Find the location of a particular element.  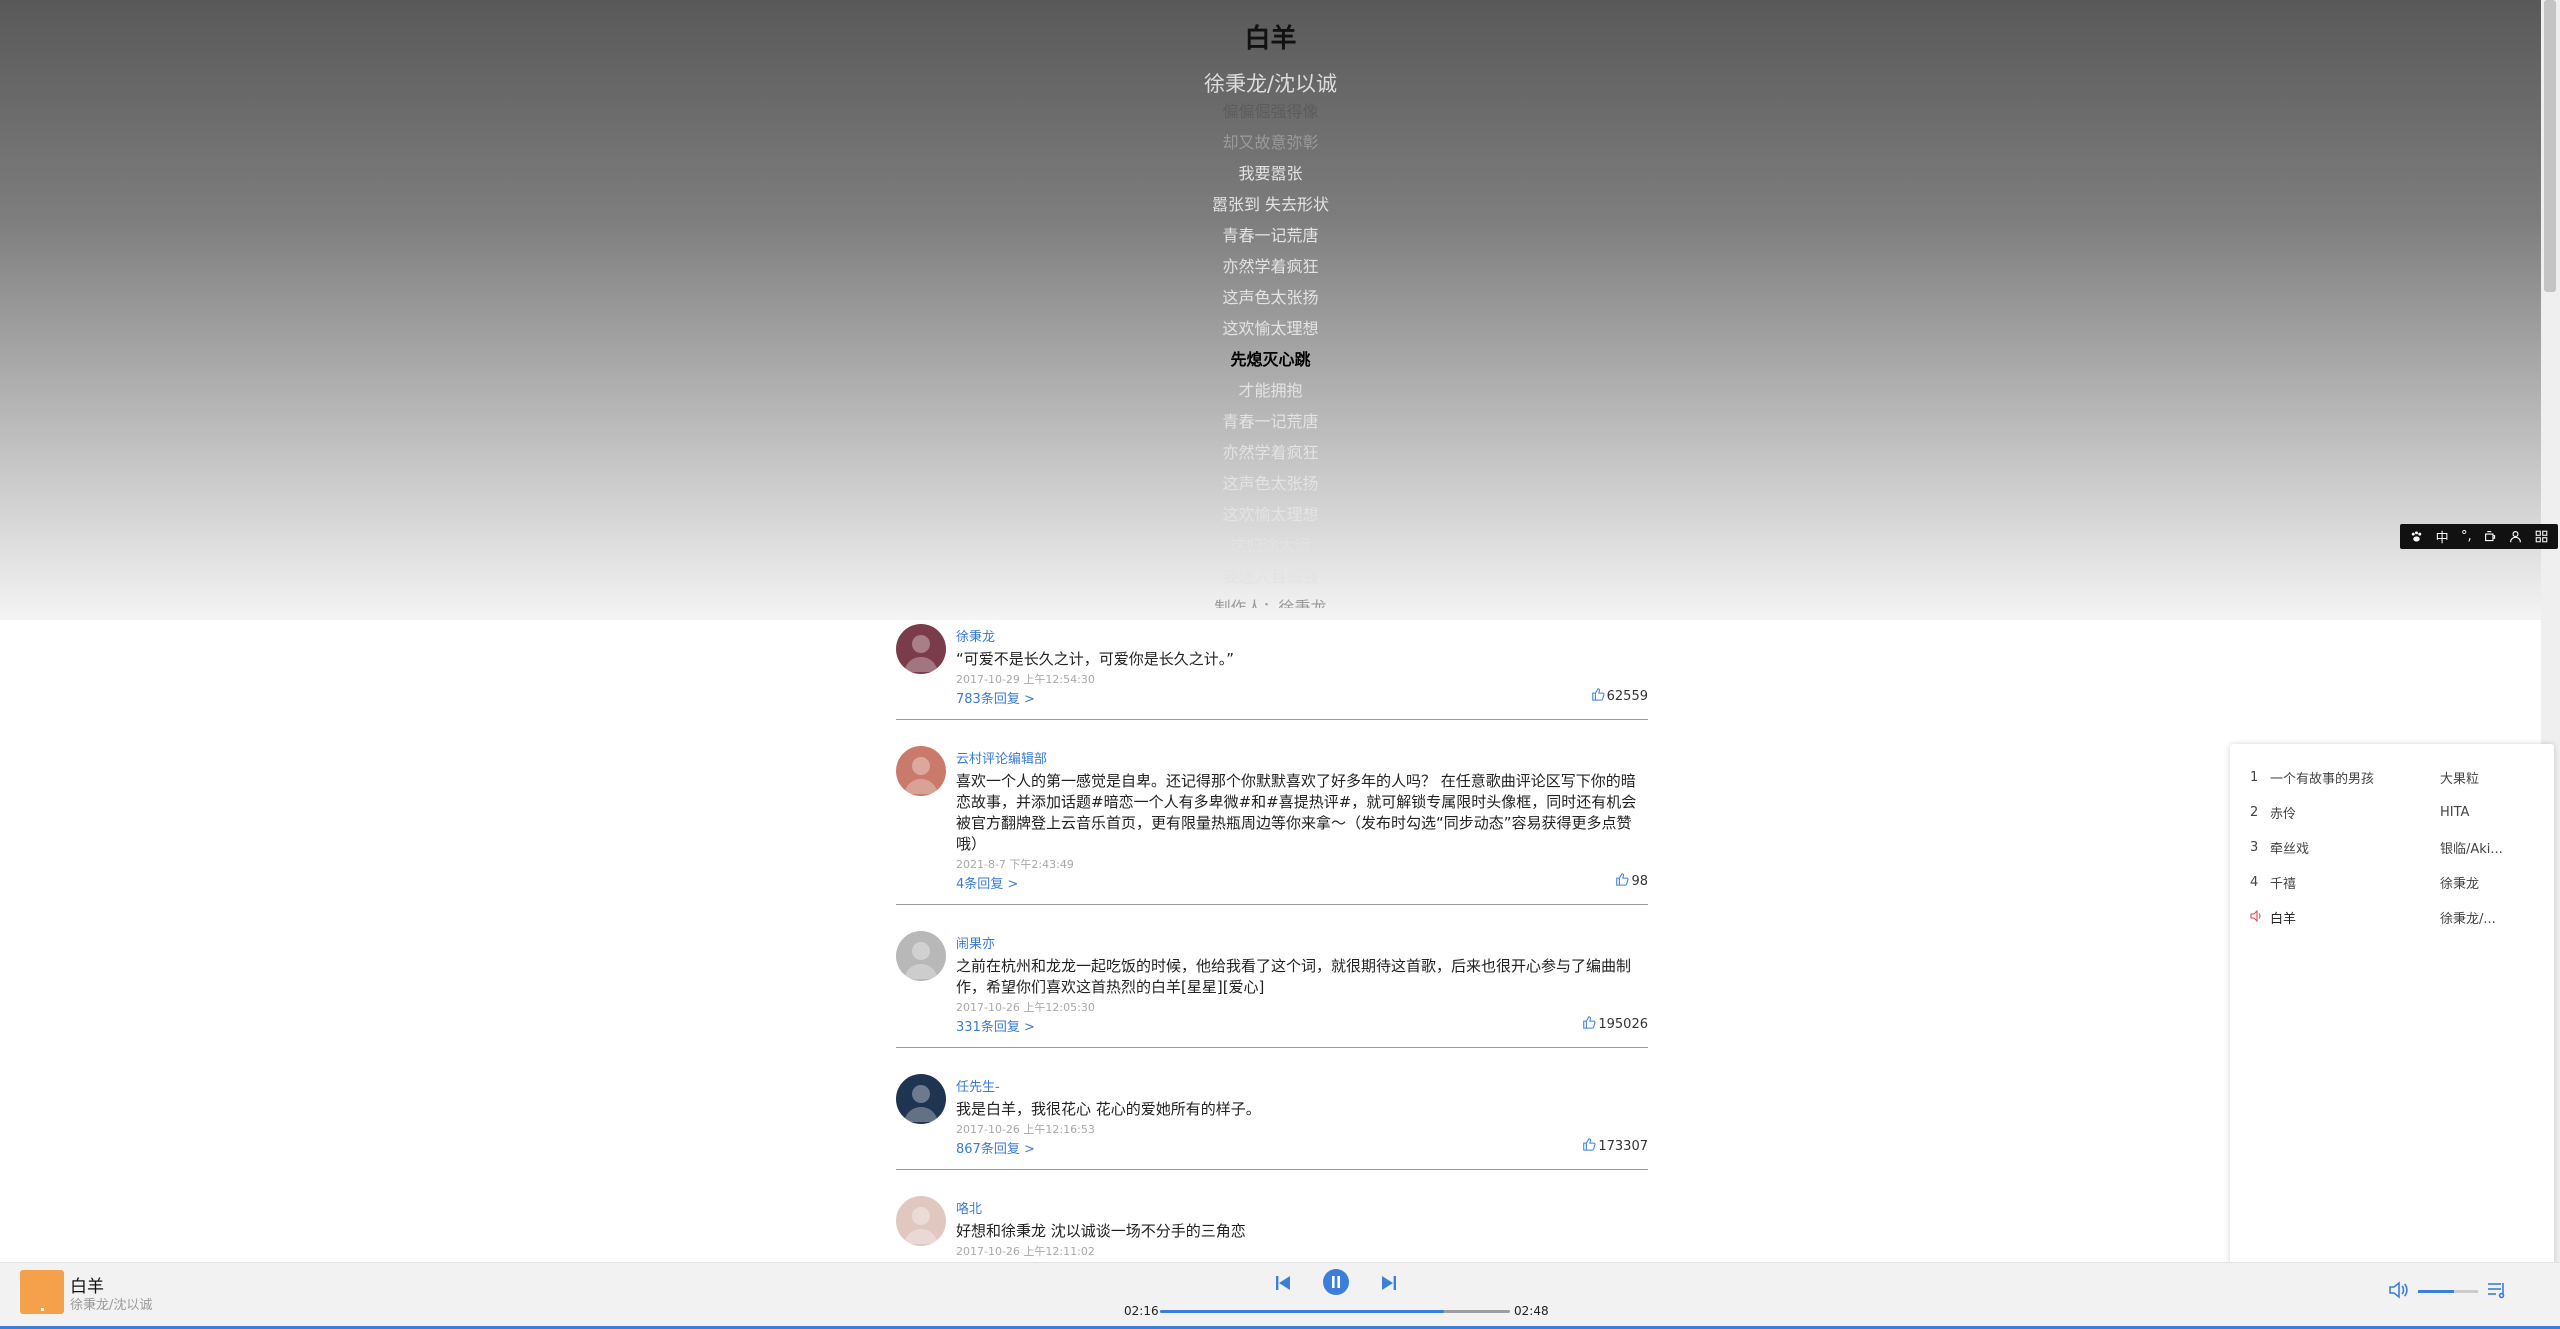

lyric-line: 先熄灭心跳 is located at coordinates (1270, 359).